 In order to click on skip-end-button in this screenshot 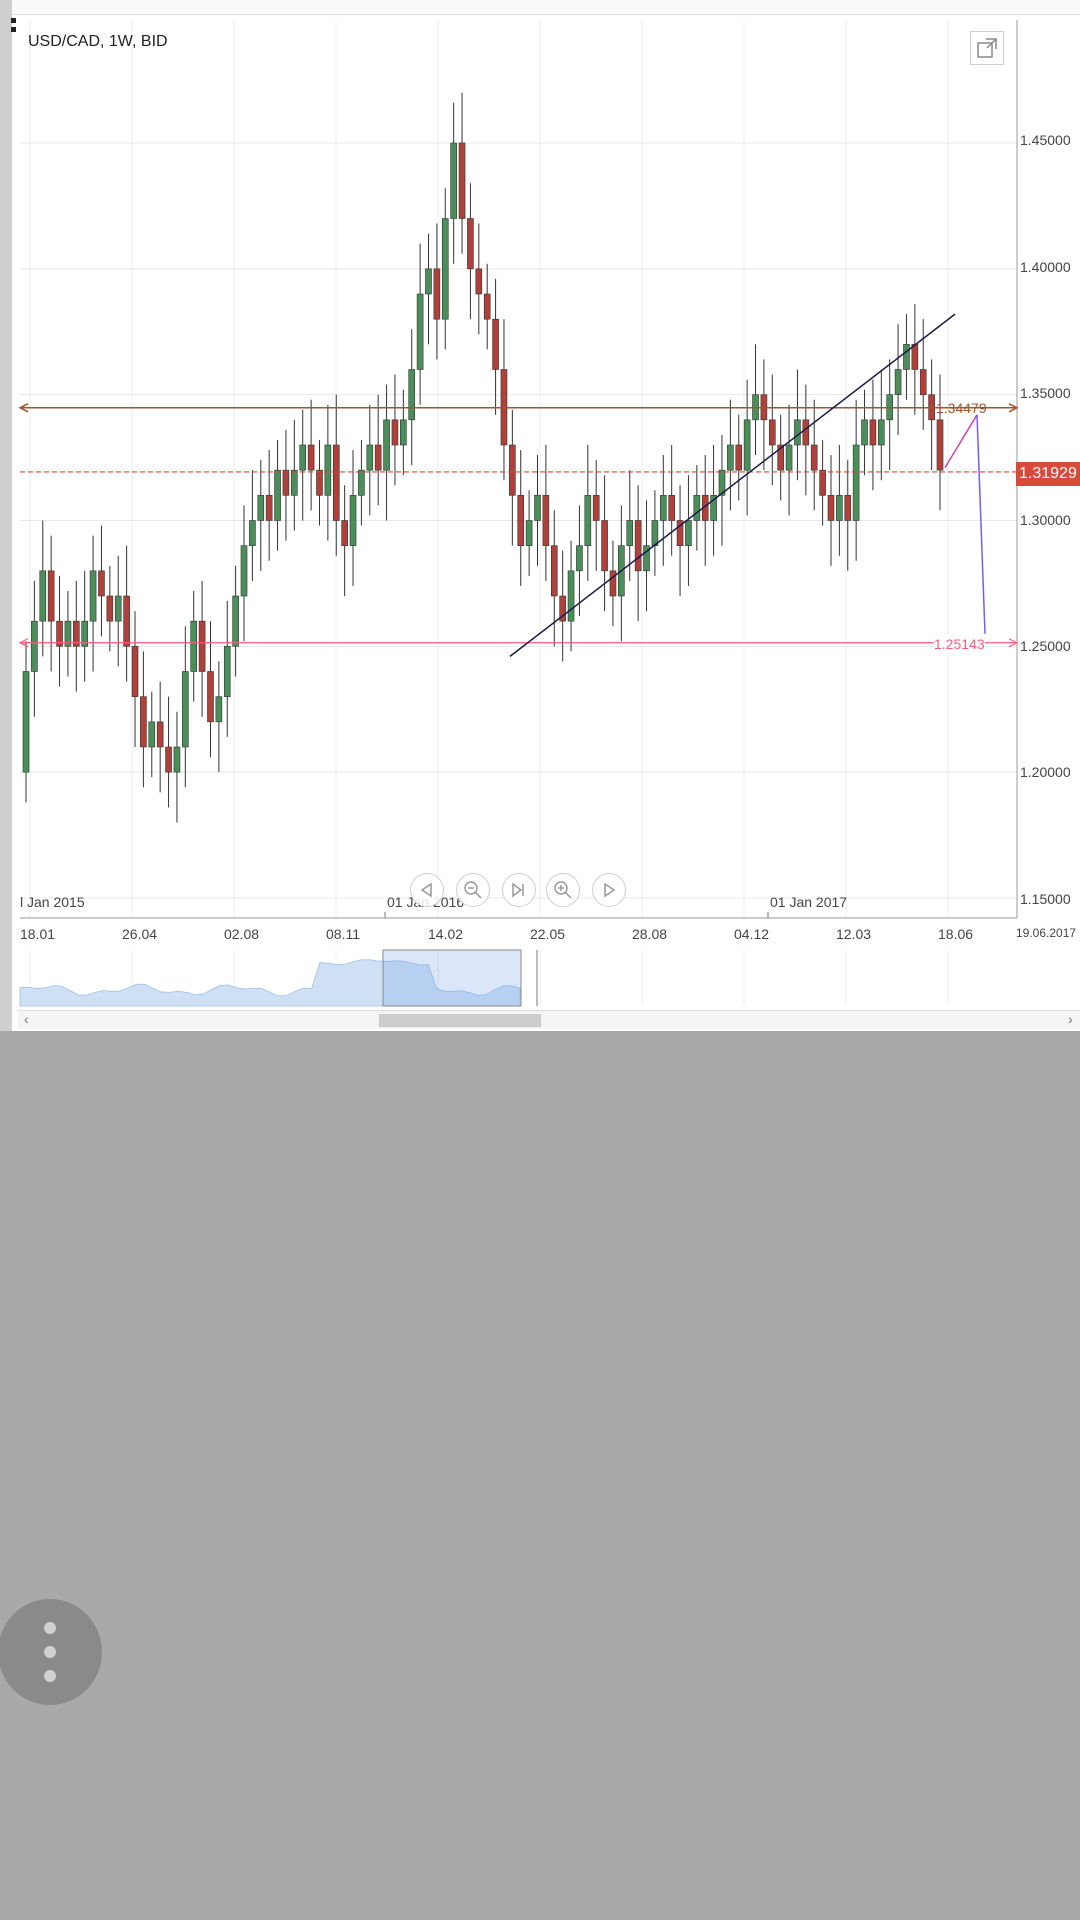, I will do `click(519, 890)`.